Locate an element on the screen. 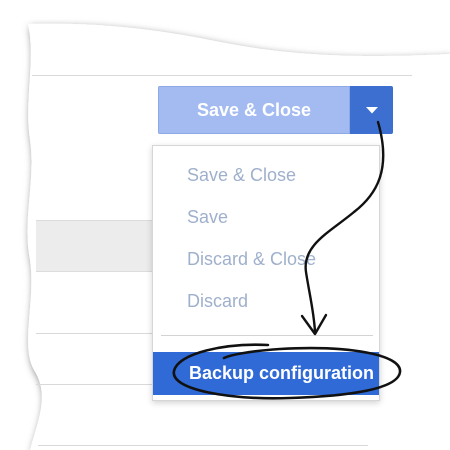  menu-item-backup-label: Backup configuration is located at coordinates (282, 373).